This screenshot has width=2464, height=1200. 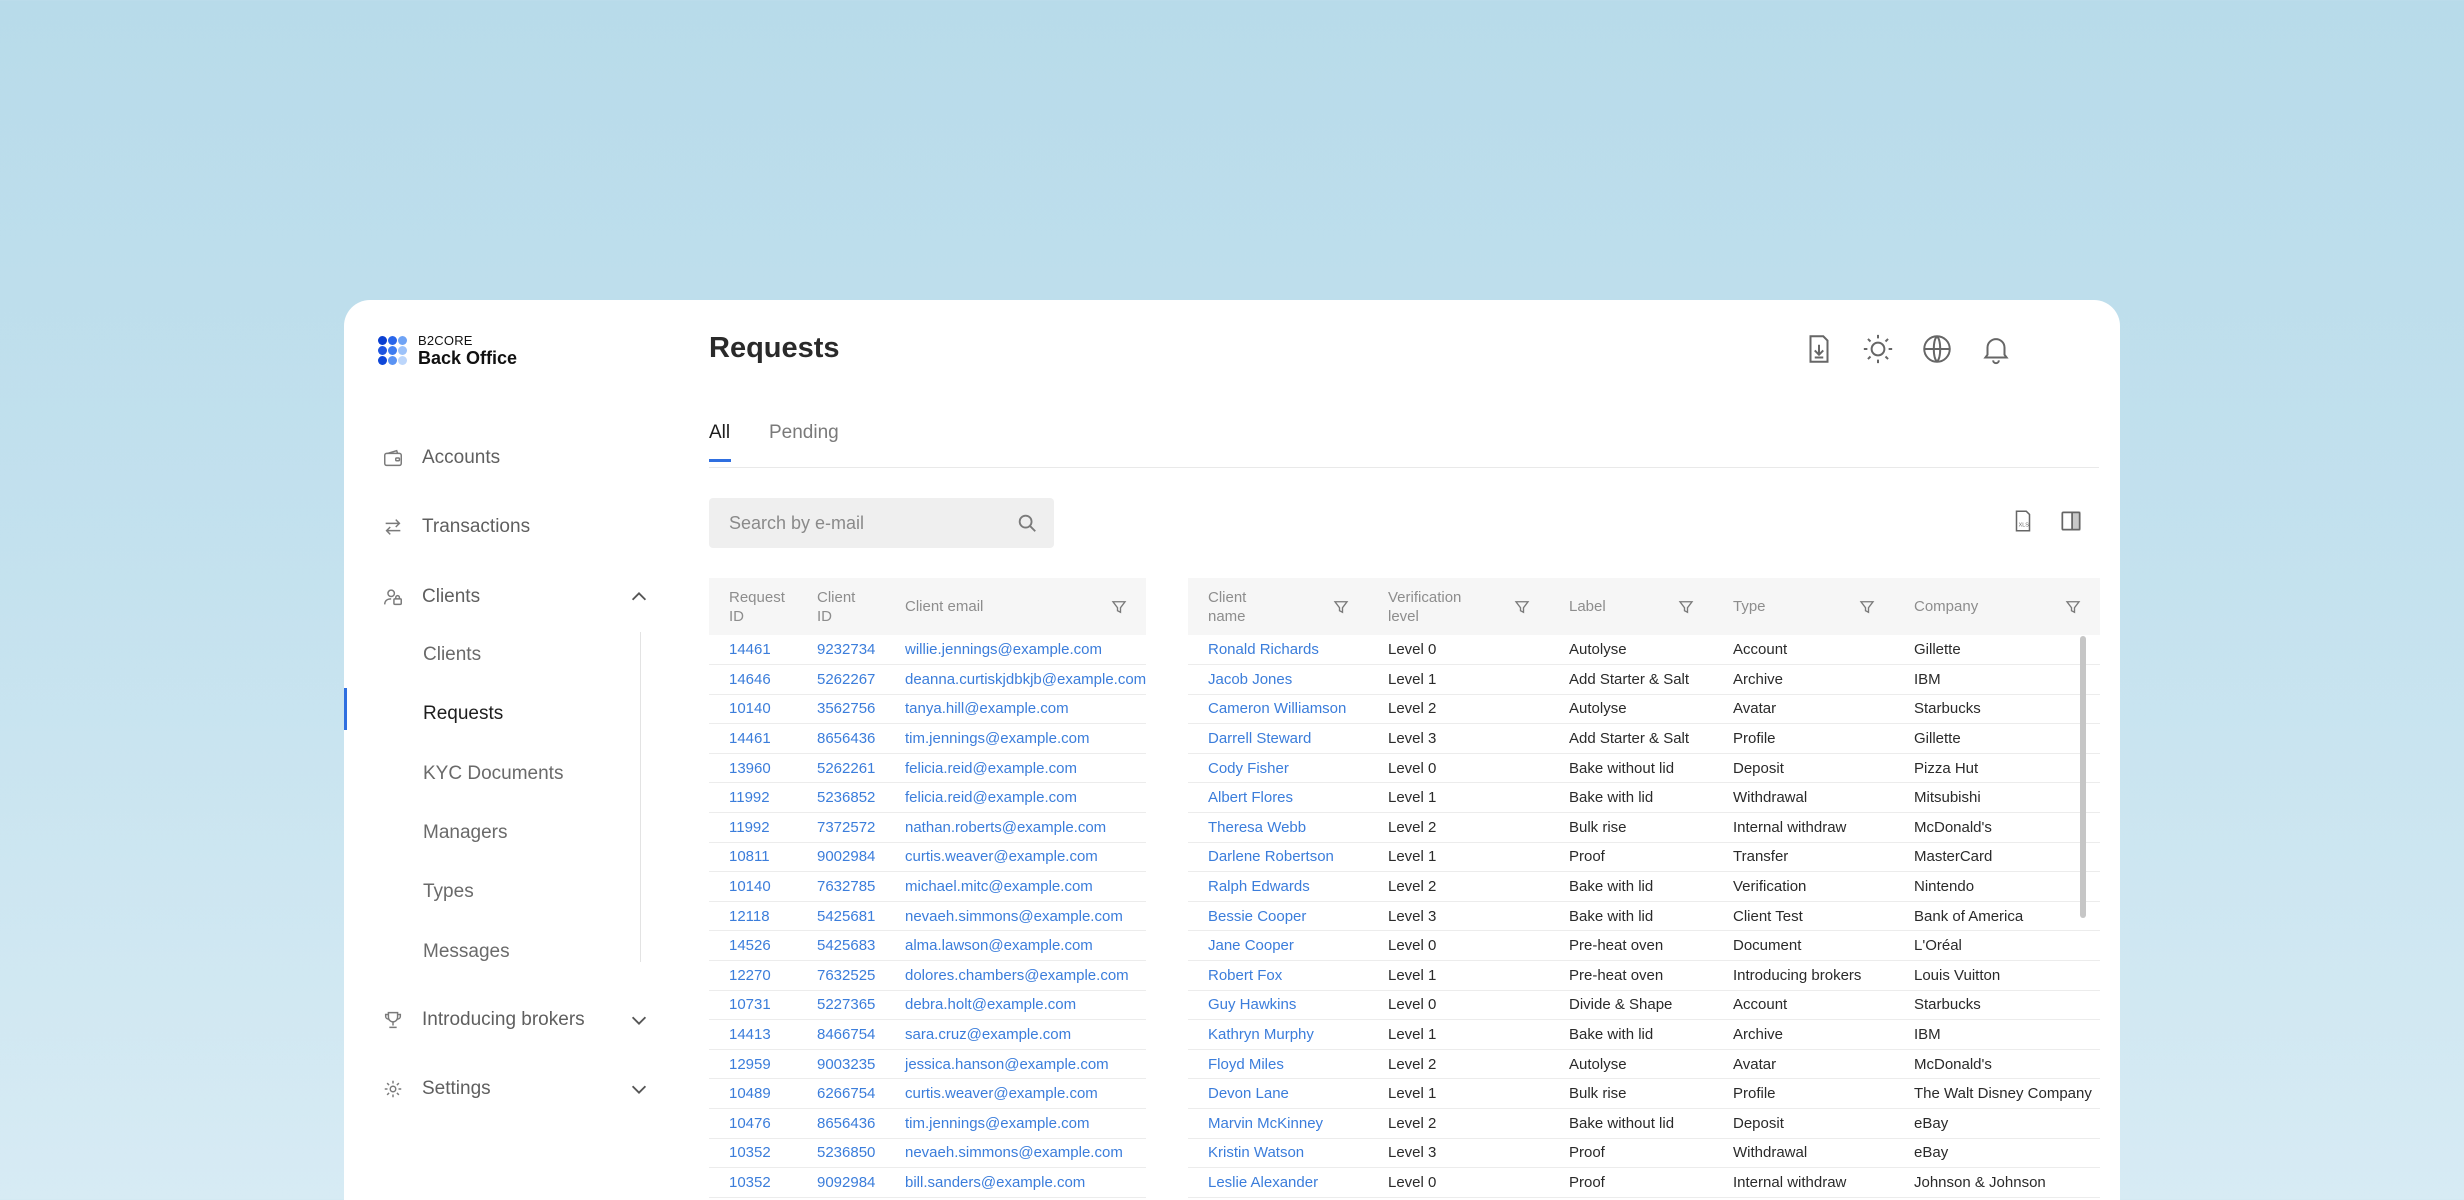 What do you see at coordinates (841, 738) in the screenshot?
I see `cell-client-id: 8656436` at bounding box center [841, 738].